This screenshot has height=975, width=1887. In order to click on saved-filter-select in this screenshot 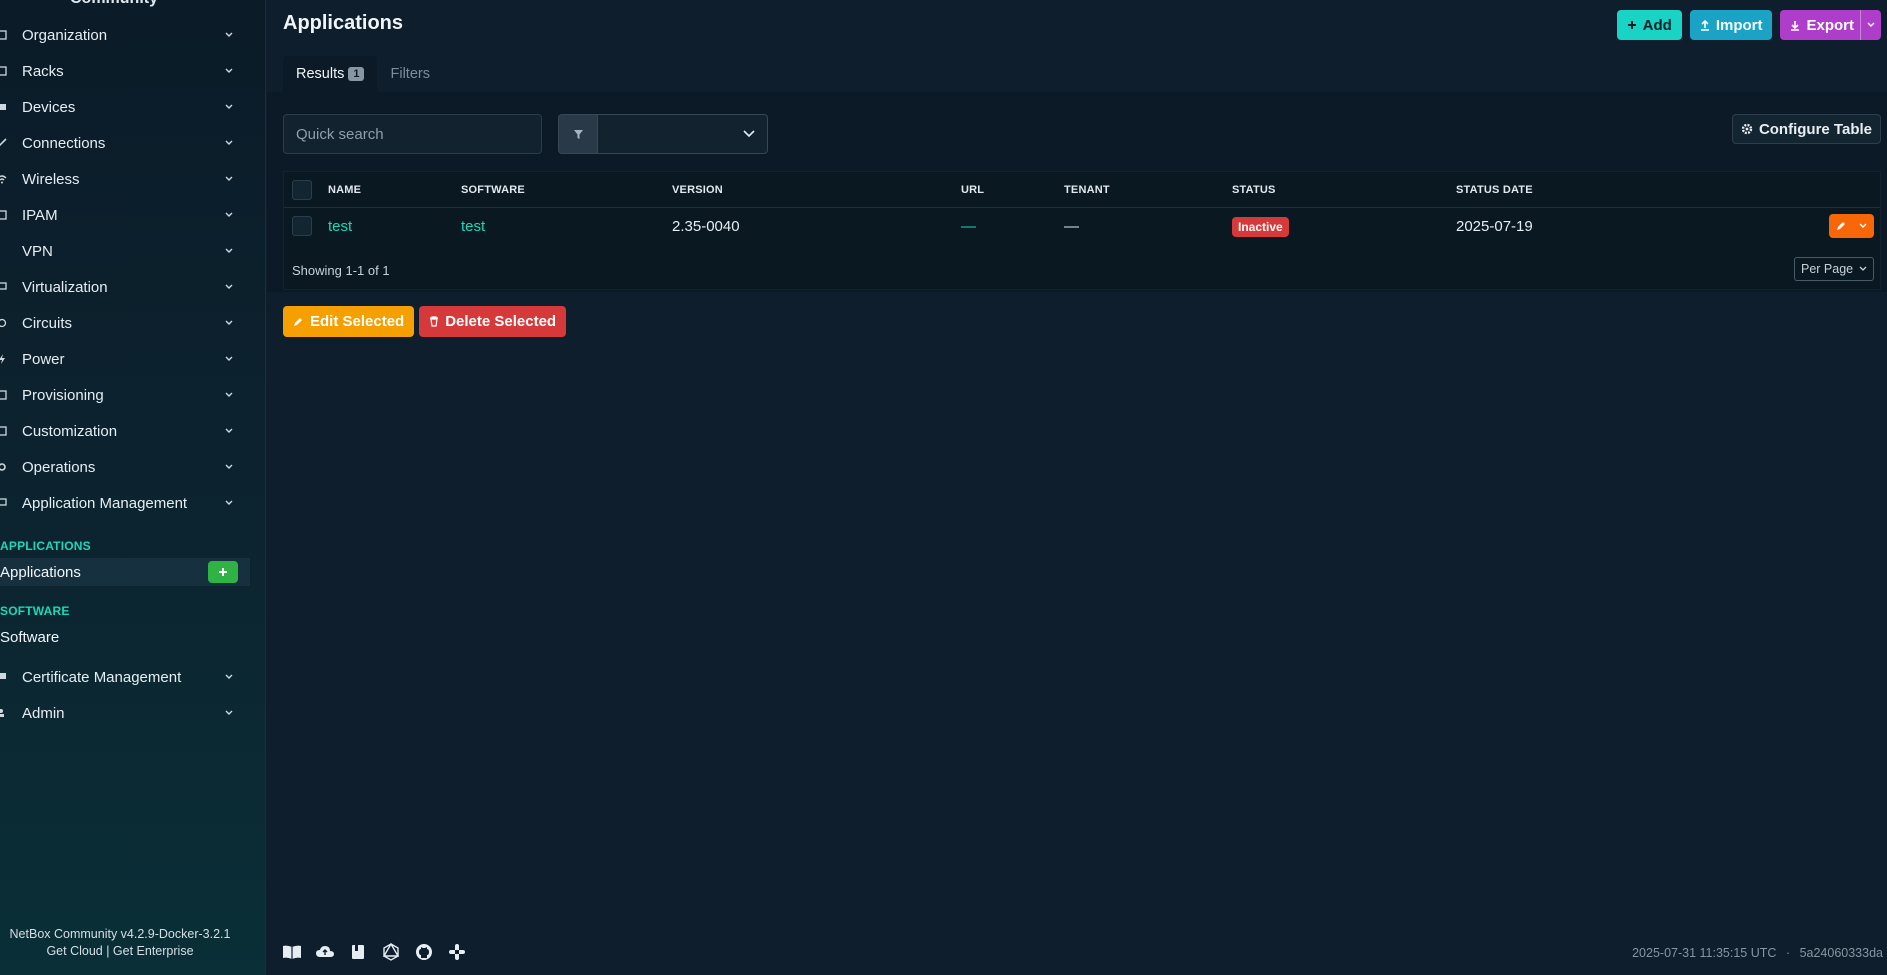, I will do `click(683, 134)`.